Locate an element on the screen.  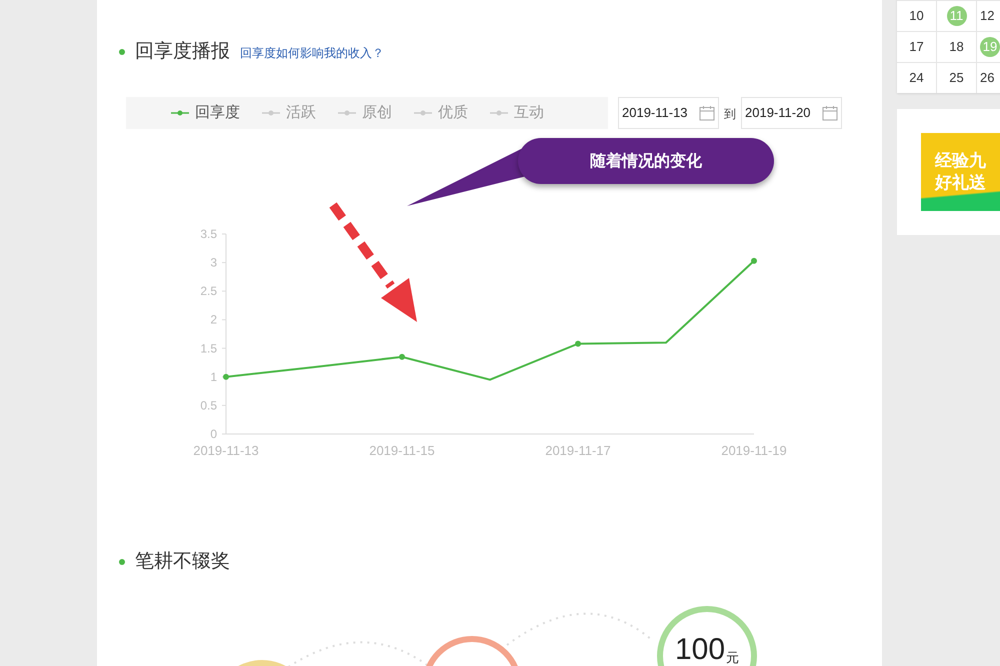
section-title: 回享度播报 is located at coordinates (182, 52).